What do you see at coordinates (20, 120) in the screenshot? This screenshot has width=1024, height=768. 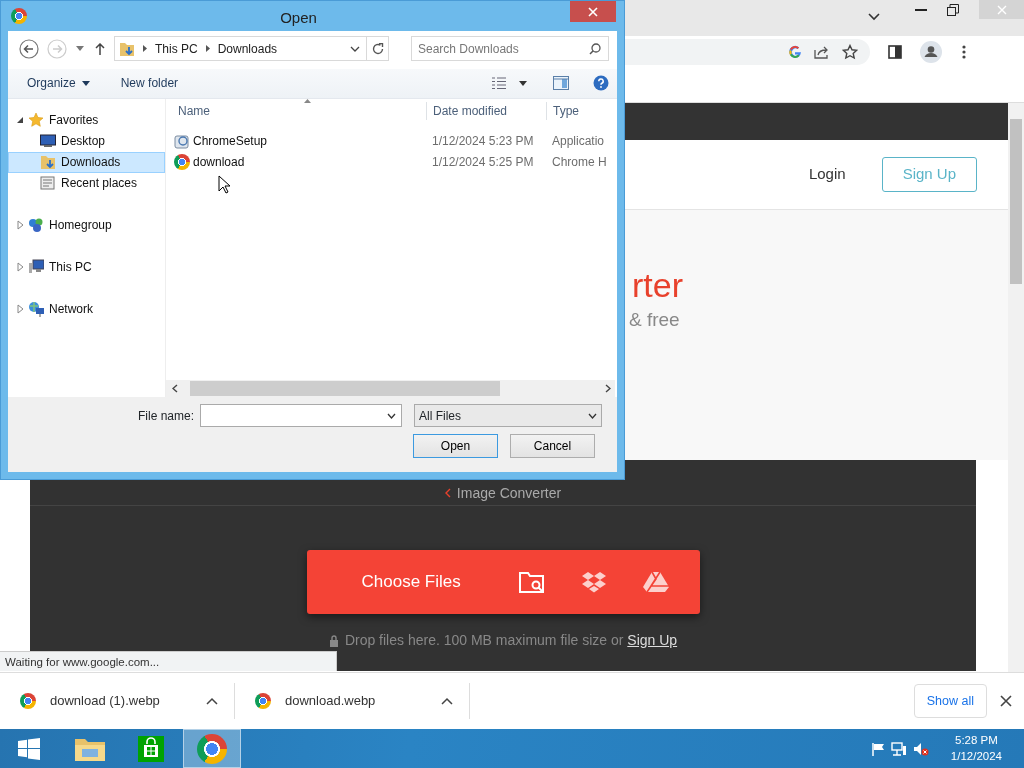 I see `expanded-arrow-icon` at bounding box center [20, 120].